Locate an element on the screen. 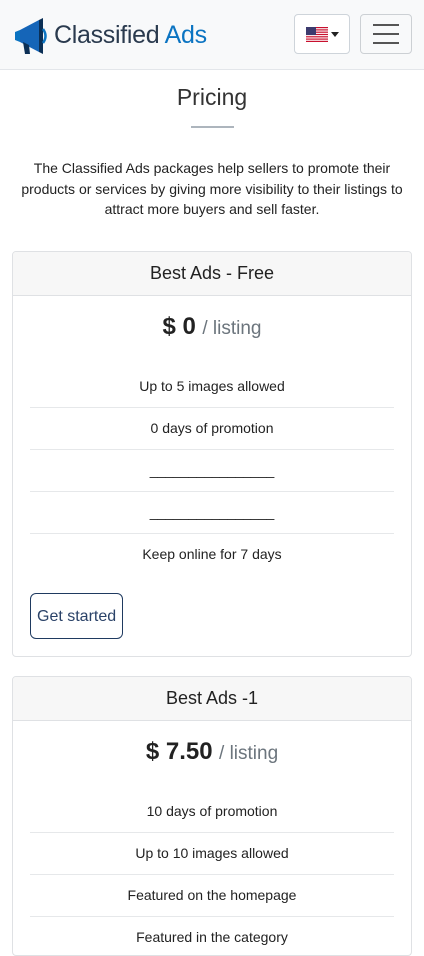 The width and height of the screenshot is (424, 956). feature-item: Up to 10 images allowed is located at coordinates (212, 854).